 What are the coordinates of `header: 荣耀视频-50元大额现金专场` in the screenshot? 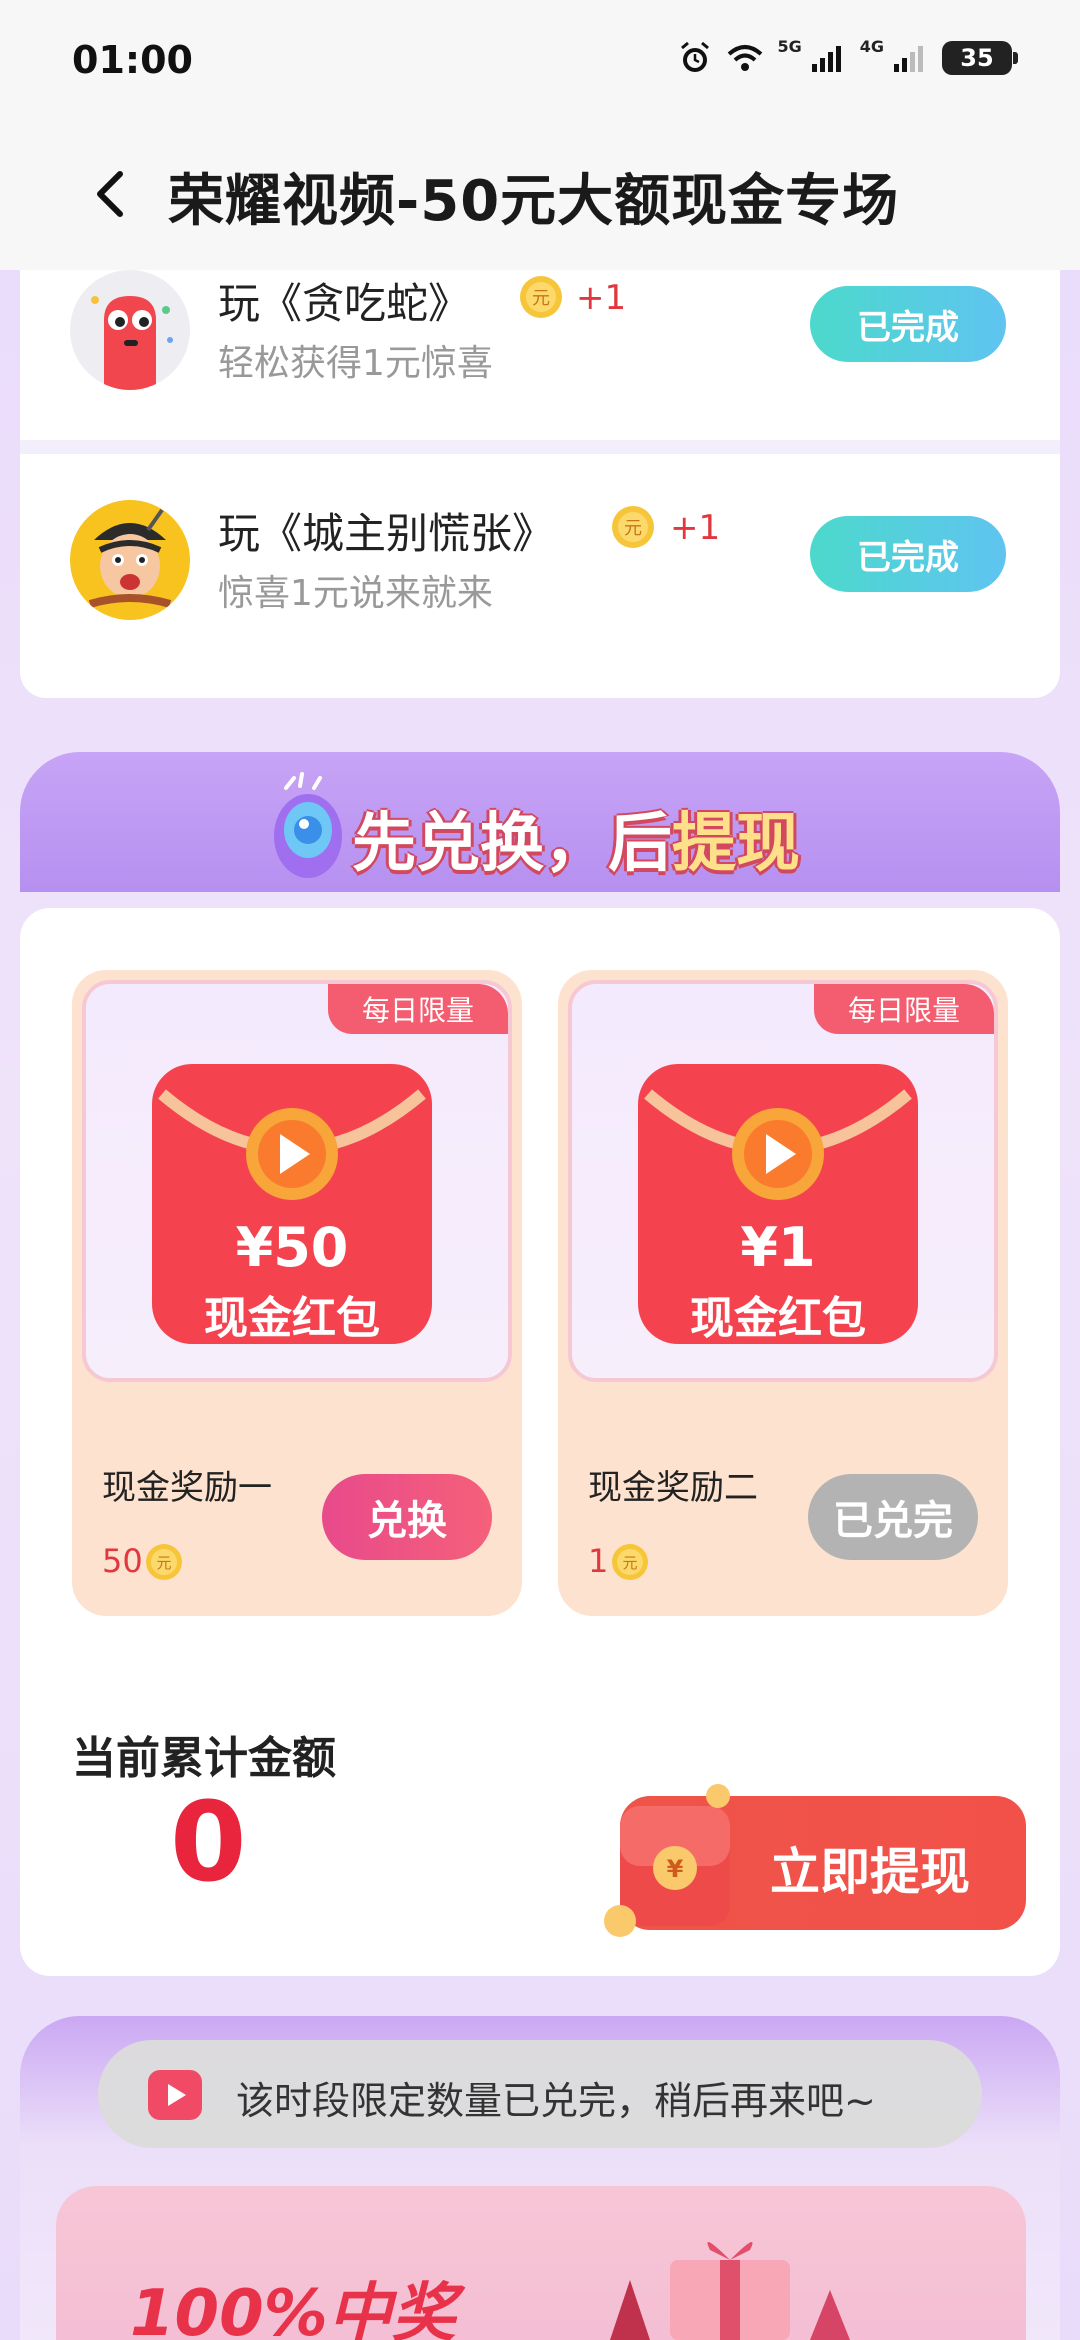 It's located at (540, 195).